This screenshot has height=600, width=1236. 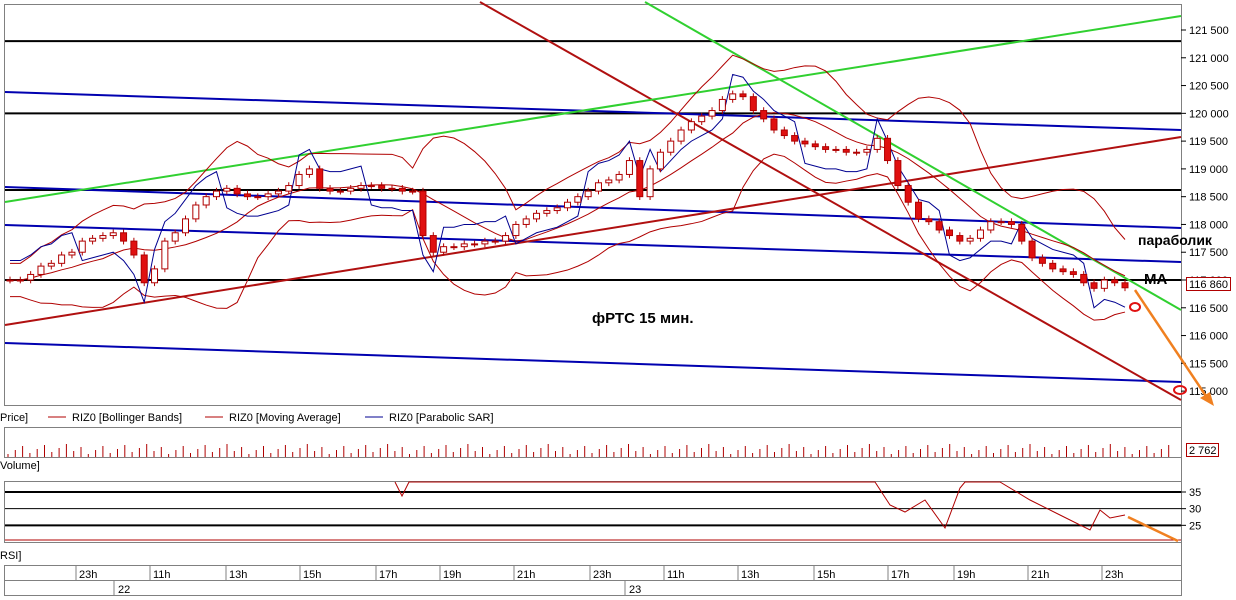 What do you see at coordinates (1208, 198) in the screenshot?
I see `price-tick-label: 118 500` at bounding box center [1208, 198].